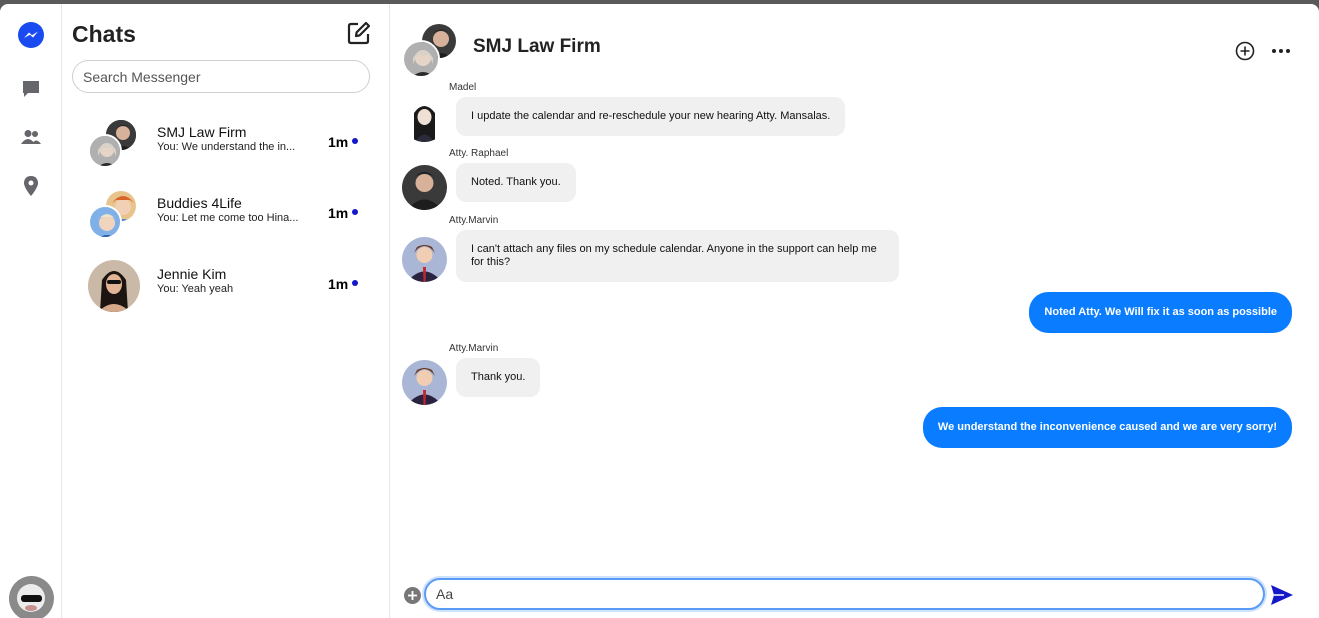 The width and height of the screenshot is (1319, 618). Describe the element at coordinates (104, 34) in the screenshot. I see `chats-title: Chats` at that location.